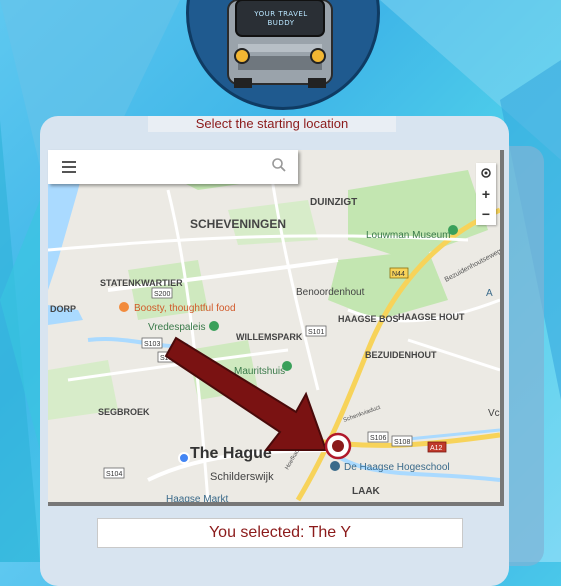  Describe the element at coordinates (69, 167) in the screenshot. I see `menu-icon` at that location.